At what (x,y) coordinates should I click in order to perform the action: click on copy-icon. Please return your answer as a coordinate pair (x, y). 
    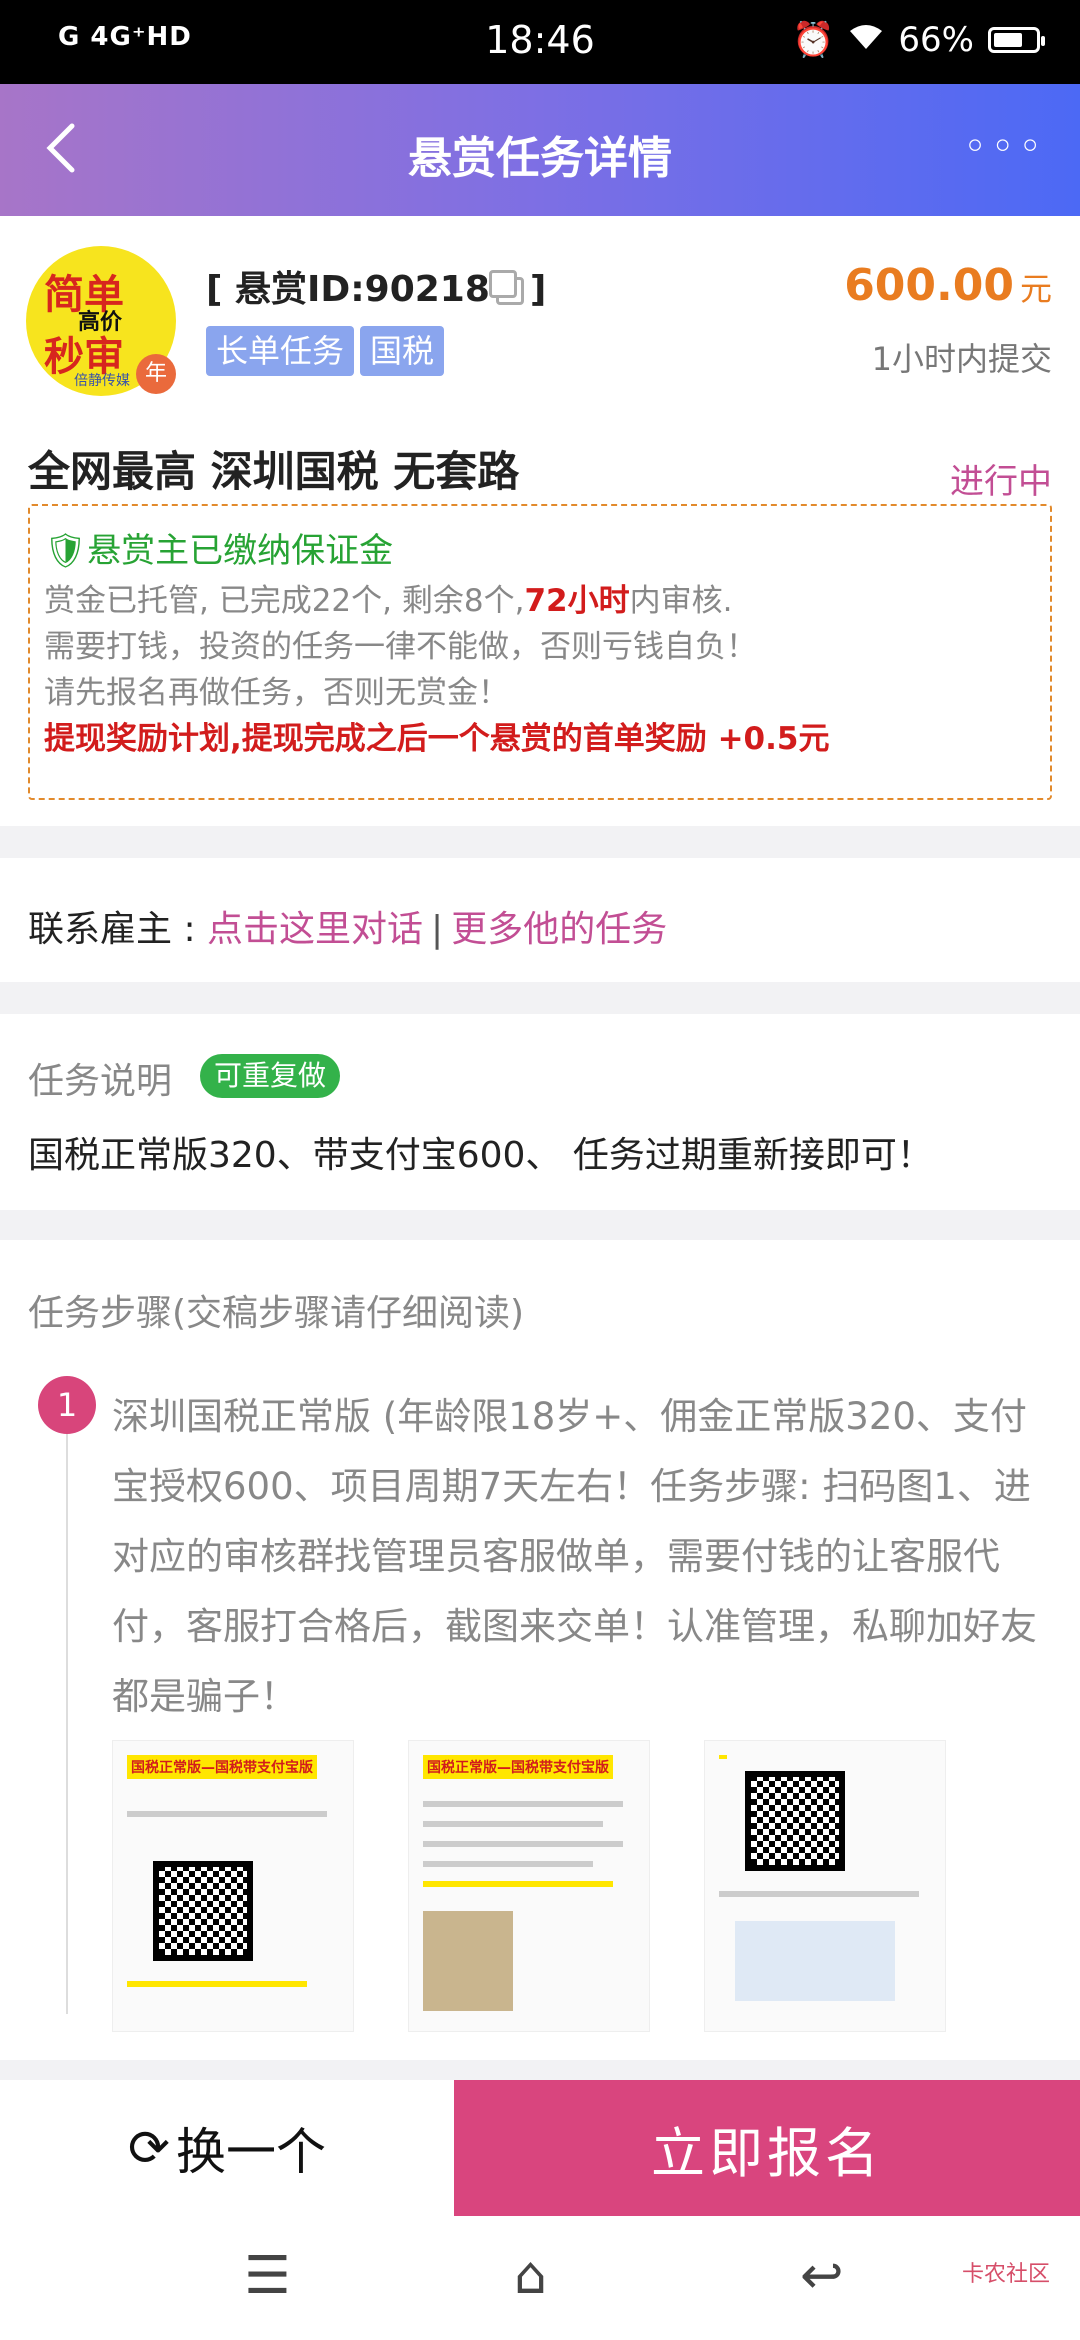
    Looking at the image, I should click on (506, 287).